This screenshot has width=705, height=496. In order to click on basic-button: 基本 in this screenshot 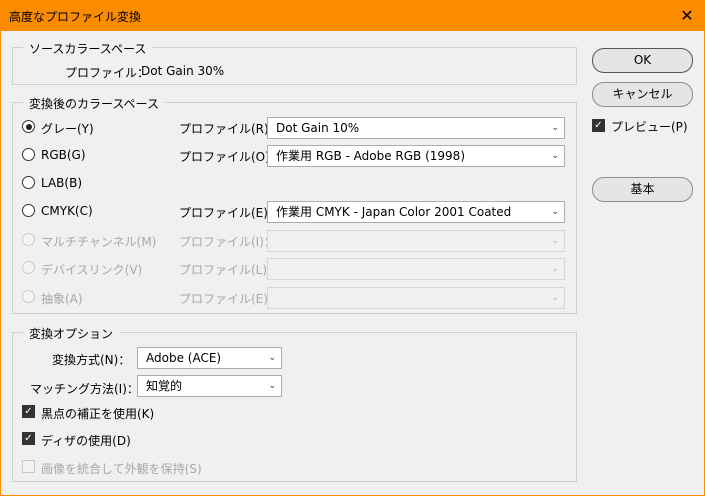, I will do `click(642, 189)`.